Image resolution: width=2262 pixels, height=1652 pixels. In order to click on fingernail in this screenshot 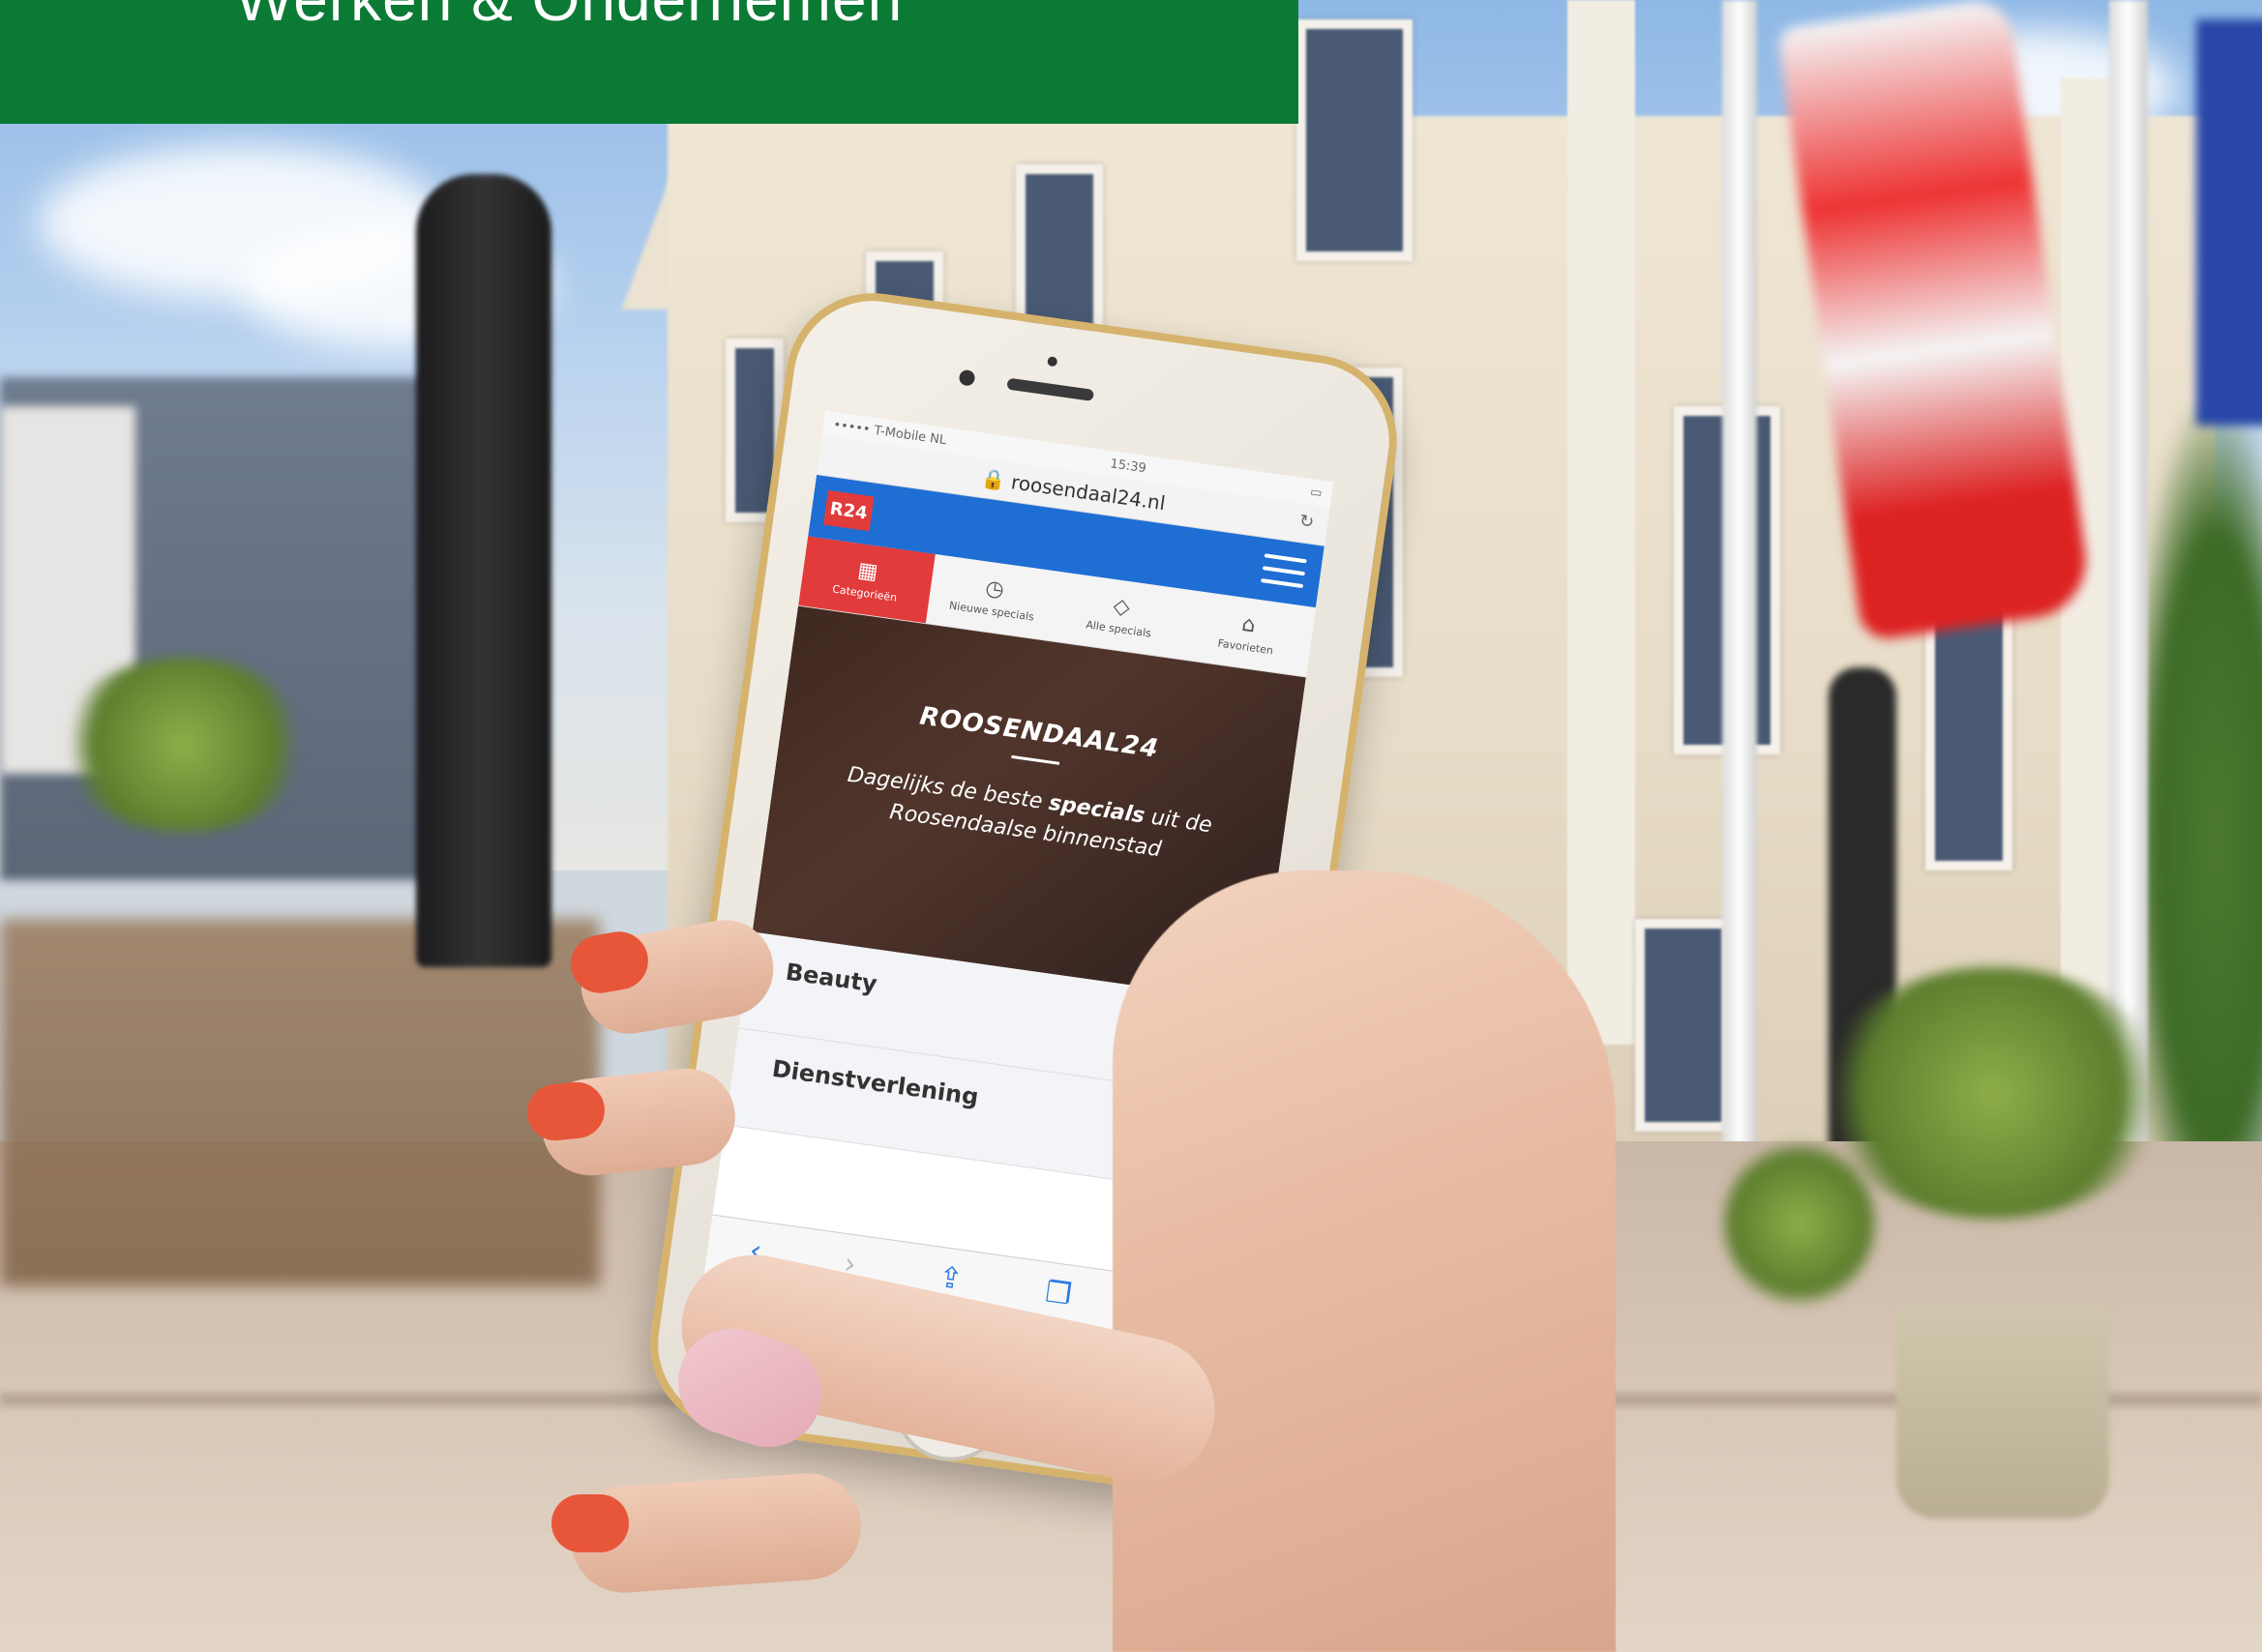, I will do `click(590, 1523)`.